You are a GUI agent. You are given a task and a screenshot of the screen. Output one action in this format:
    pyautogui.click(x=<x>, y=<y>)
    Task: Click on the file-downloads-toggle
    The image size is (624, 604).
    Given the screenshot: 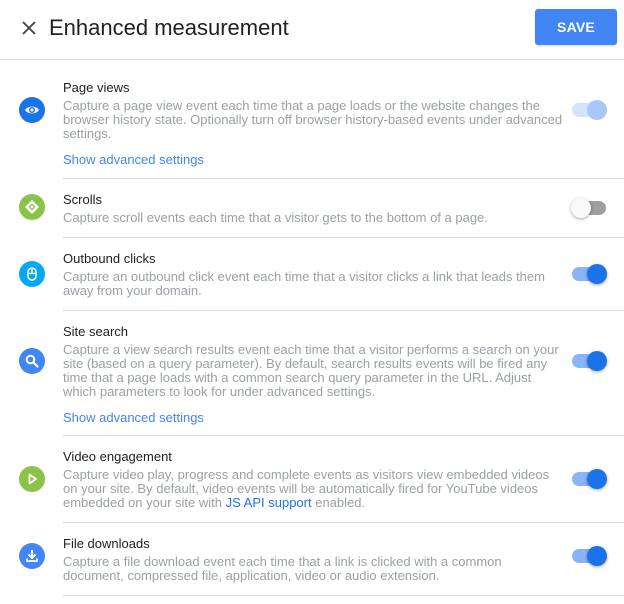 What is the action you would take?
    pyautogui.click(x=589, y=556)
    